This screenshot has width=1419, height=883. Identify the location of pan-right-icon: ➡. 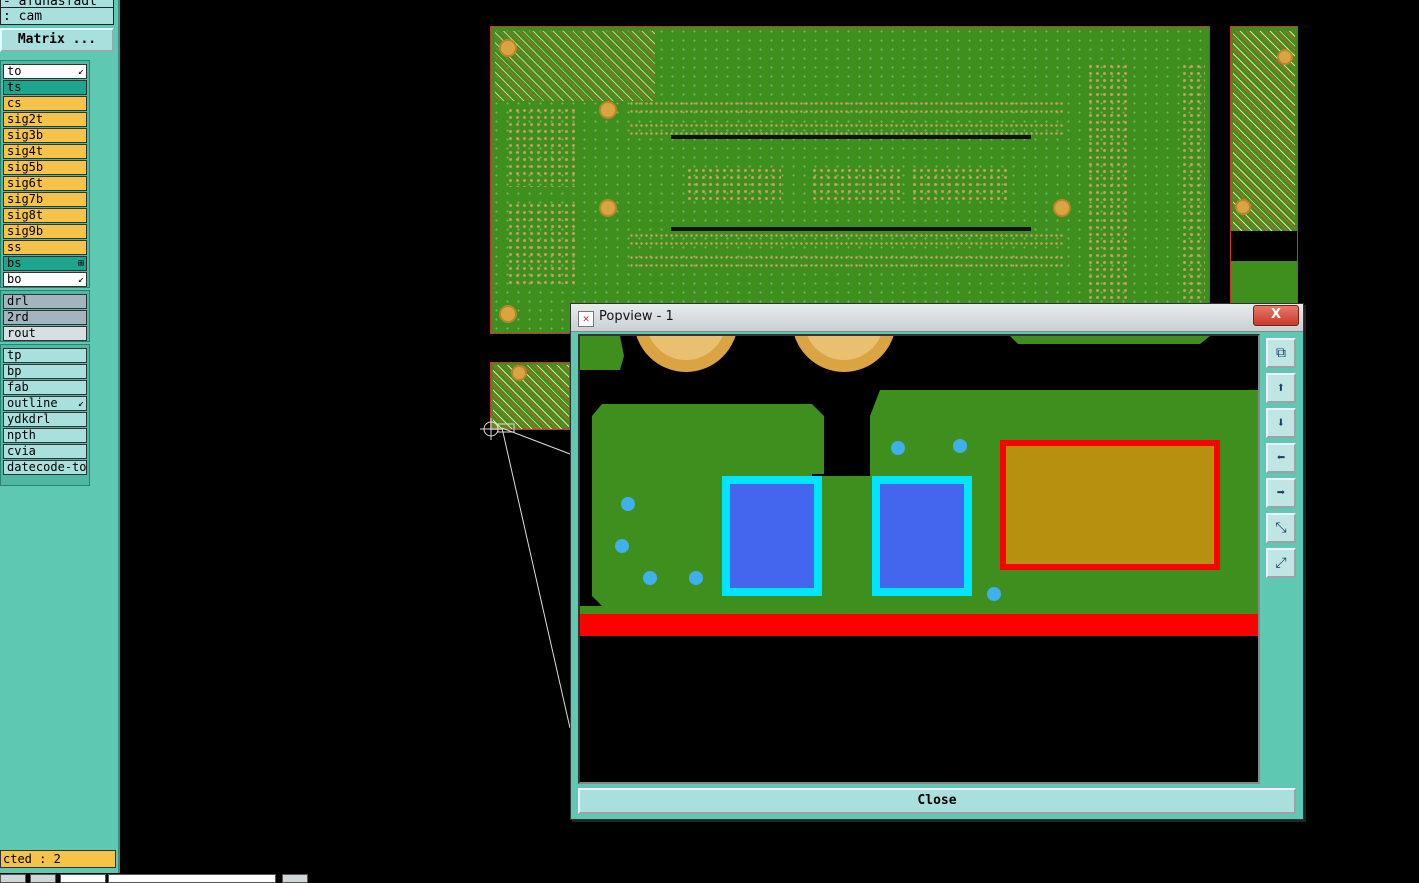
(1281, 493).